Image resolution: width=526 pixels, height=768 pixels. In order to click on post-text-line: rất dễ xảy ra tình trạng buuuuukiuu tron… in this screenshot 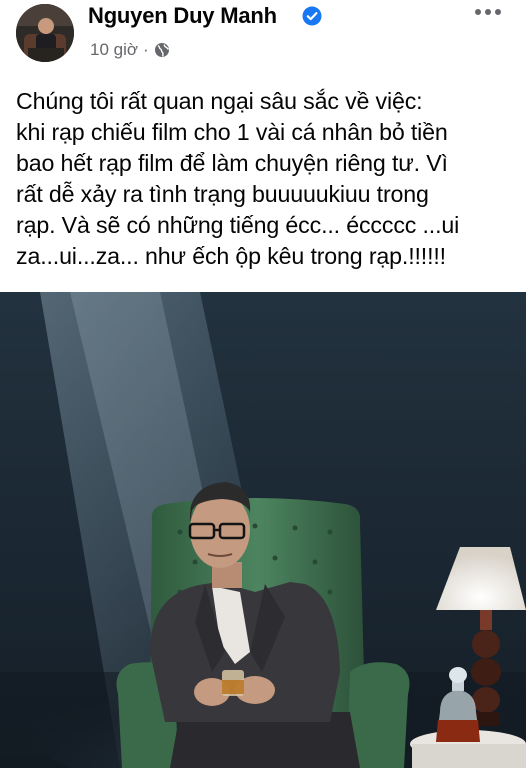, I will do `click(222, 194)`.